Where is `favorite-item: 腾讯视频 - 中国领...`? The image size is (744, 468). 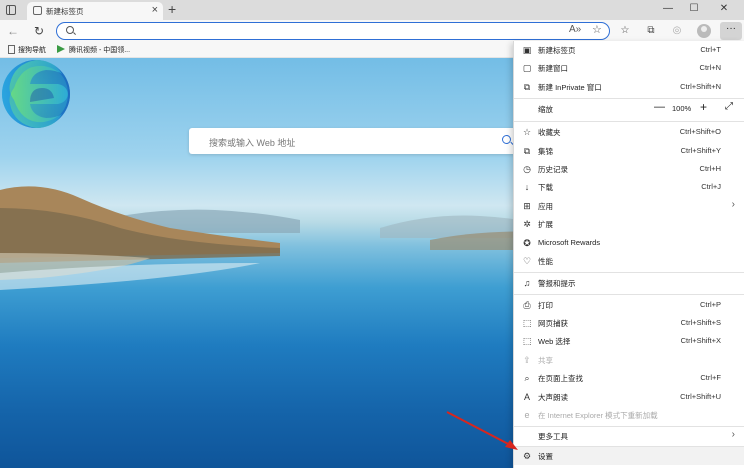
favorite-item: 腾讯视频 - 中国领... is located at coordinates (93, 50).